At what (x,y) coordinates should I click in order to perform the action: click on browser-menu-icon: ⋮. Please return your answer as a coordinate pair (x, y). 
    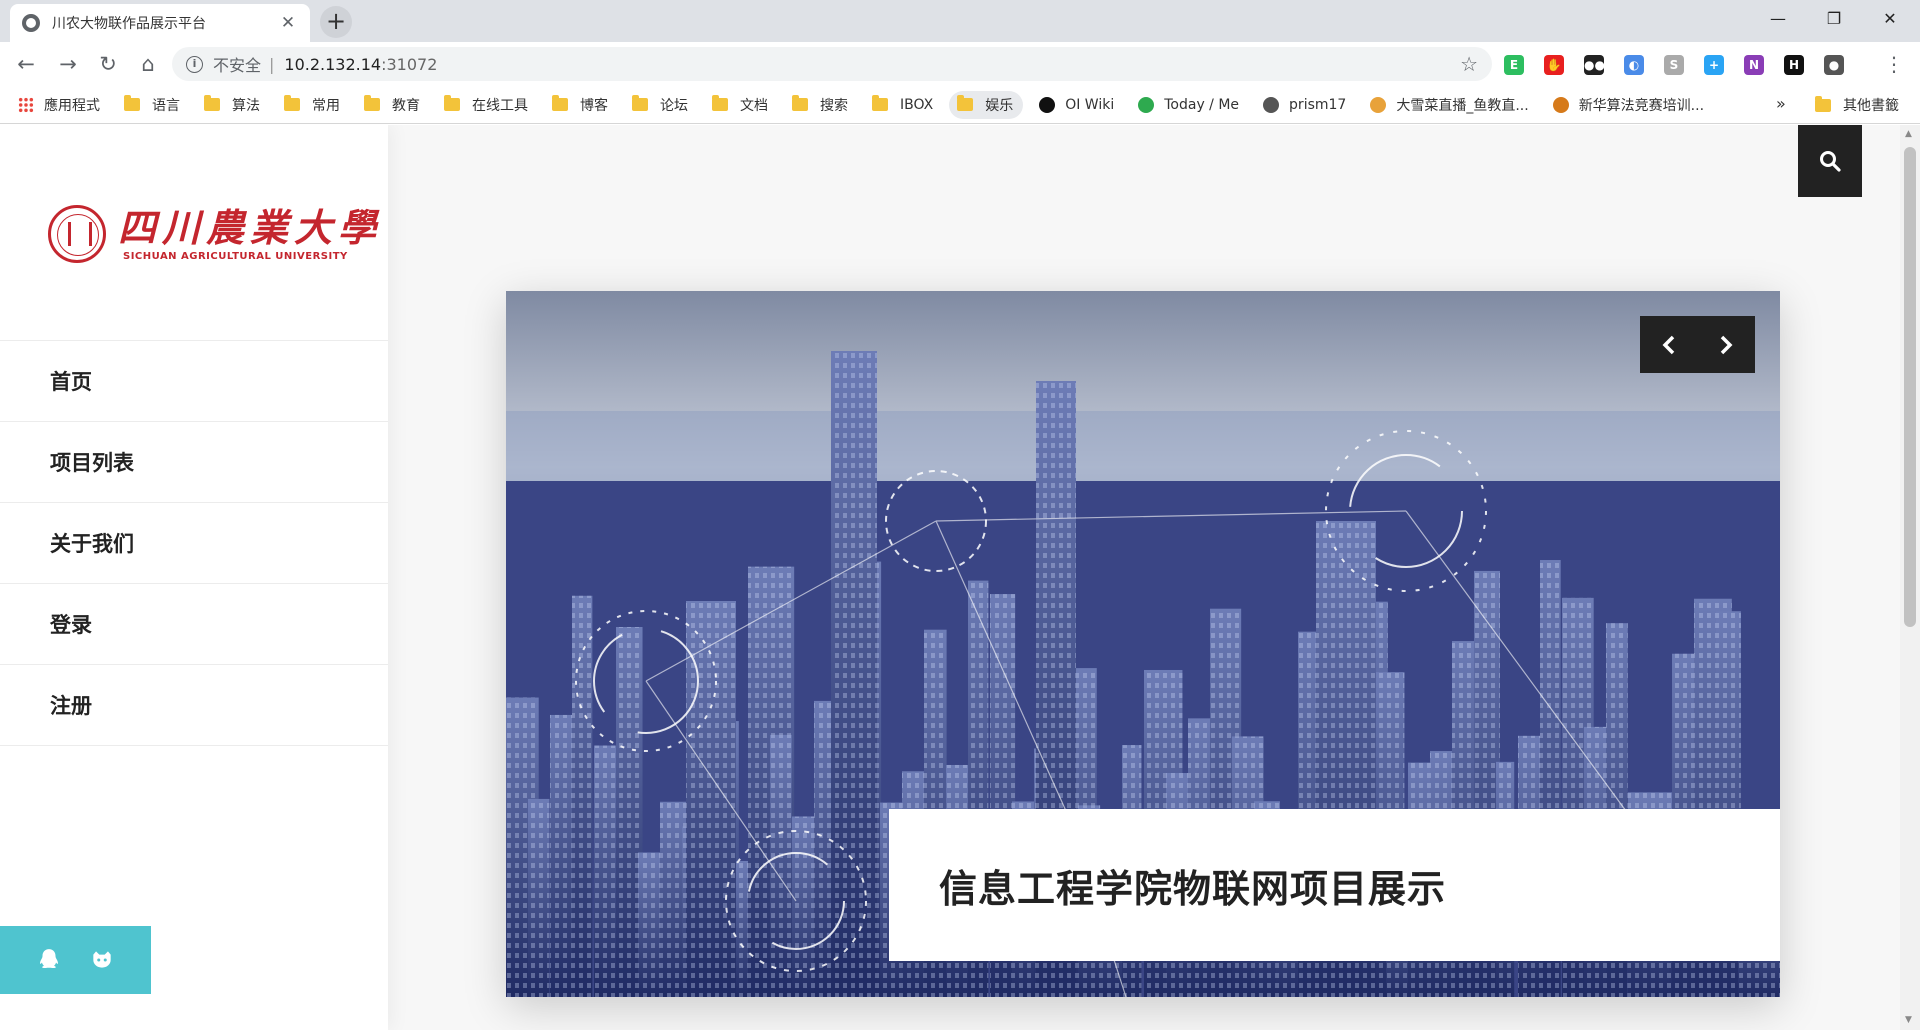
    Looking at the image, I should click on (1894, 64).